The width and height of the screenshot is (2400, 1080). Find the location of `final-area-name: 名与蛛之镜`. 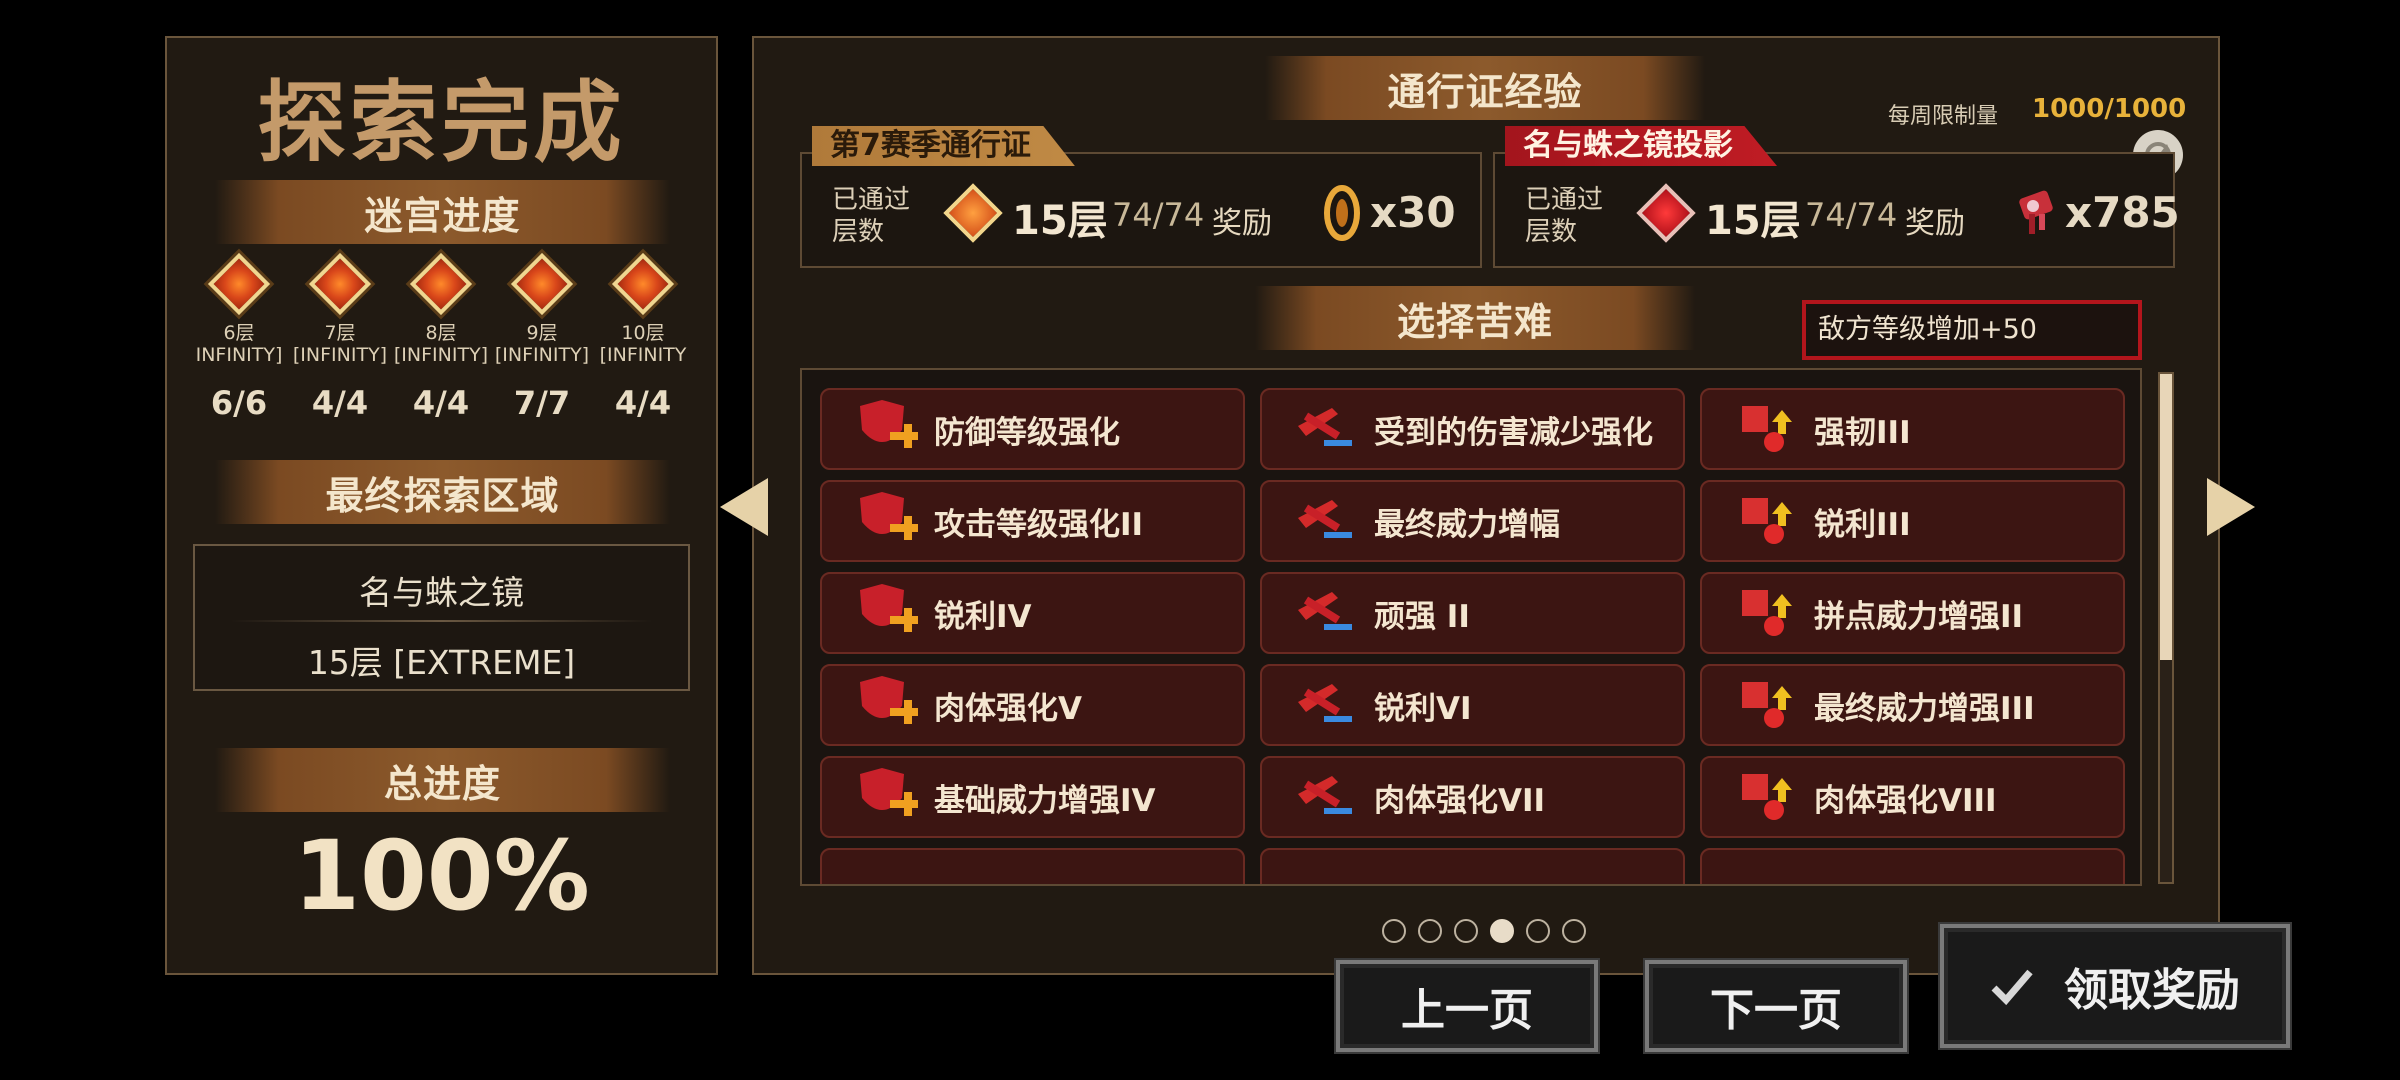

final-area-name: 名与蛛之镜 is located at coordinates (441, 592).